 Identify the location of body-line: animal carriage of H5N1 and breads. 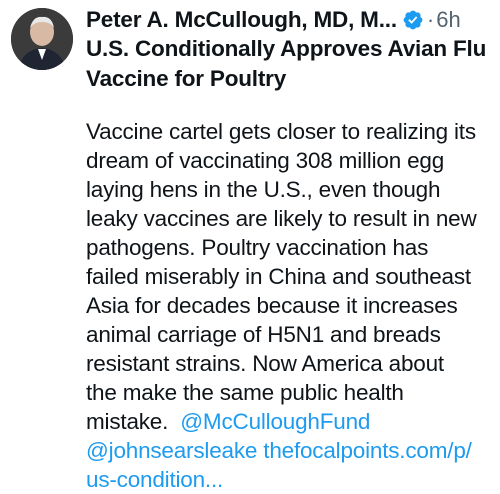
(263, 334).